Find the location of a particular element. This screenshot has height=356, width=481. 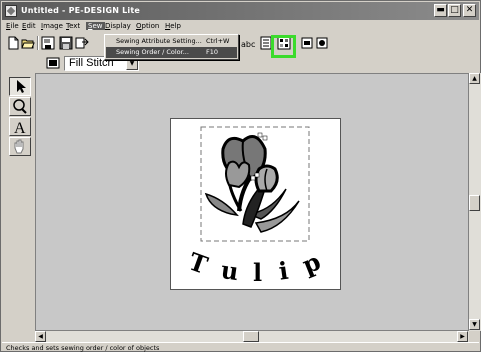

vertical-scroll-thumb is located at coordinates (474, 203).